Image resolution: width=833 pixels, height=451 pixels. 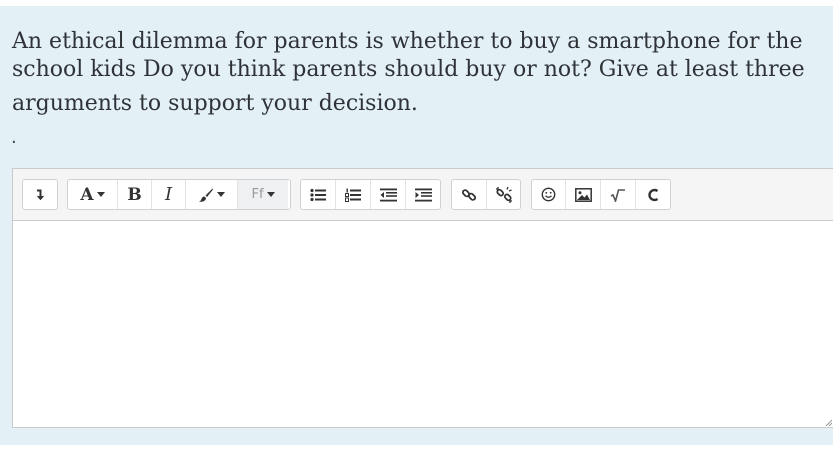 I want to click on outdent-button, so click(x=388, y=194).